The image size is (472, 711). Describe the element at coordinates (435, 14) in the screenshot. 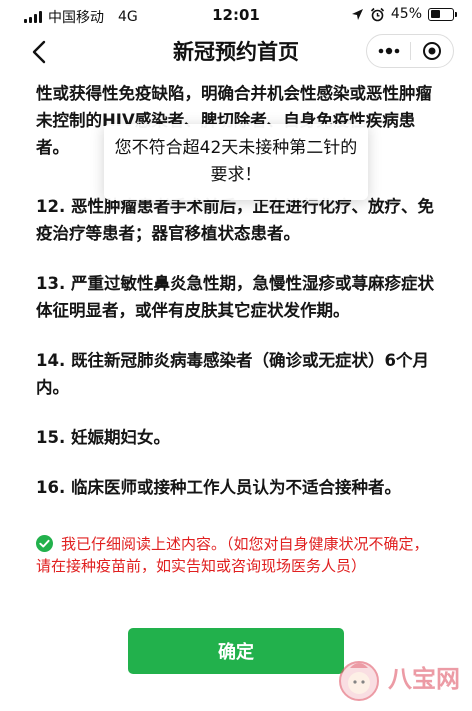

I see `battery-fill` at that location.